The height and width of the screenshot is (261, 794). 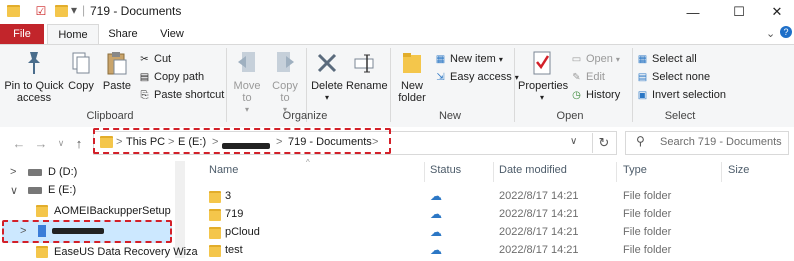 What do you see at coordinates (595, 59) in the screenshot?
I see `open-button: ▭ Open ▾` at bounding box center [595, 59].